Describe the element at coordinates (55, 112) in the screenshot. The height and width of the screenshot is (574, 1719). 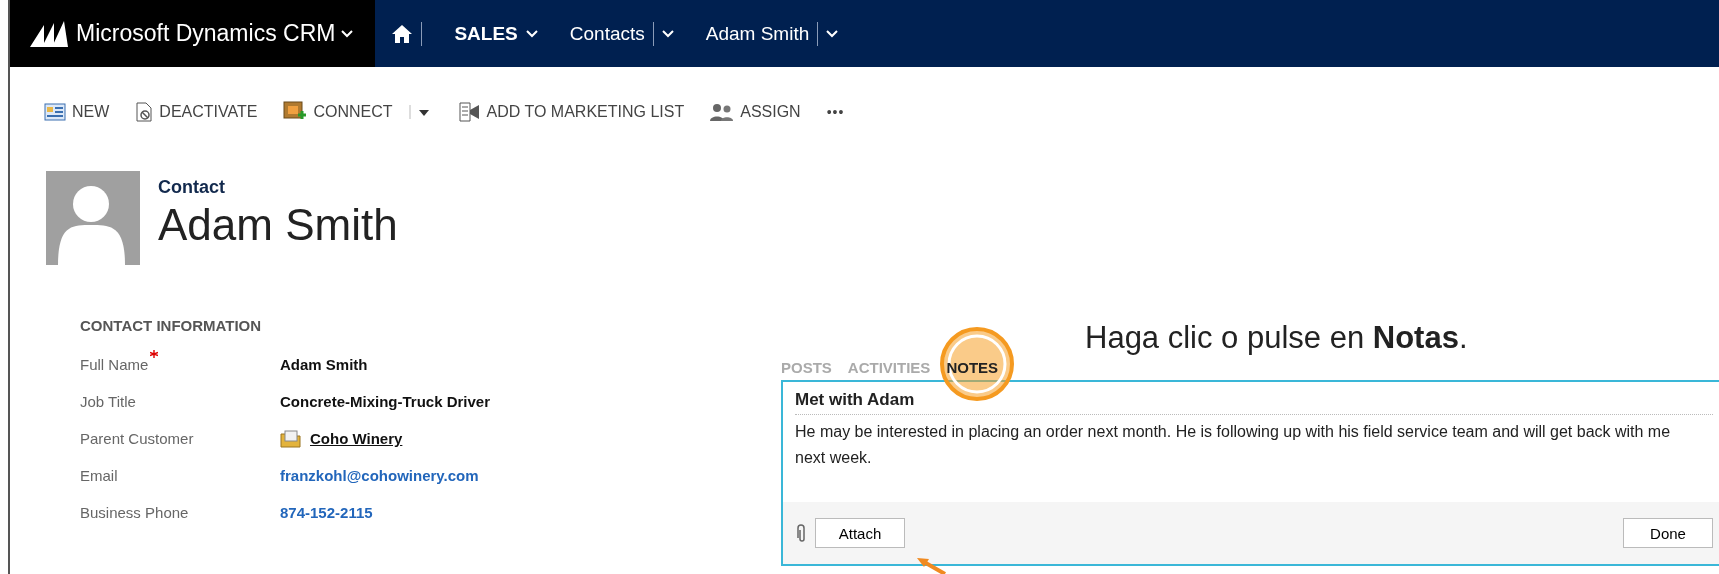
I see `form-icon` at that location.